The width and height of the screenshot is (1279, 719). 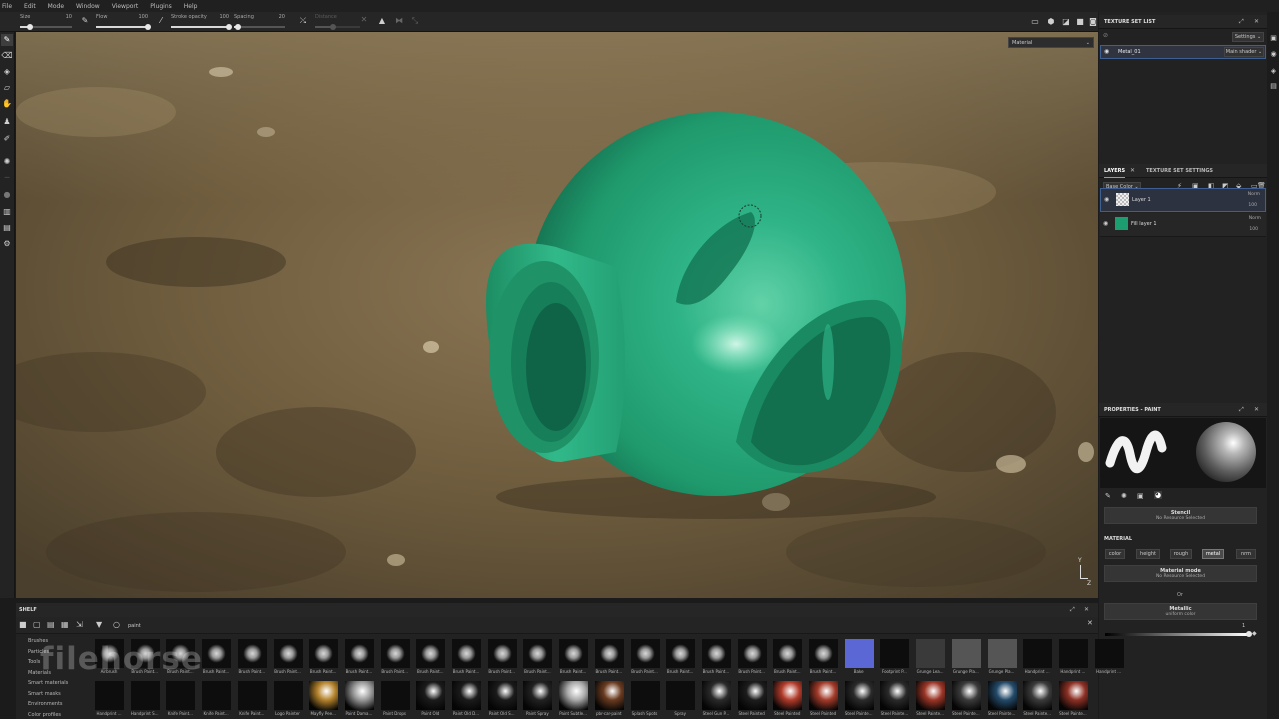 What do you see at coordinates (1093, 22) in the screenshot?
I see `screenshot-icon: ◙` at bounding box center [1093, 22].